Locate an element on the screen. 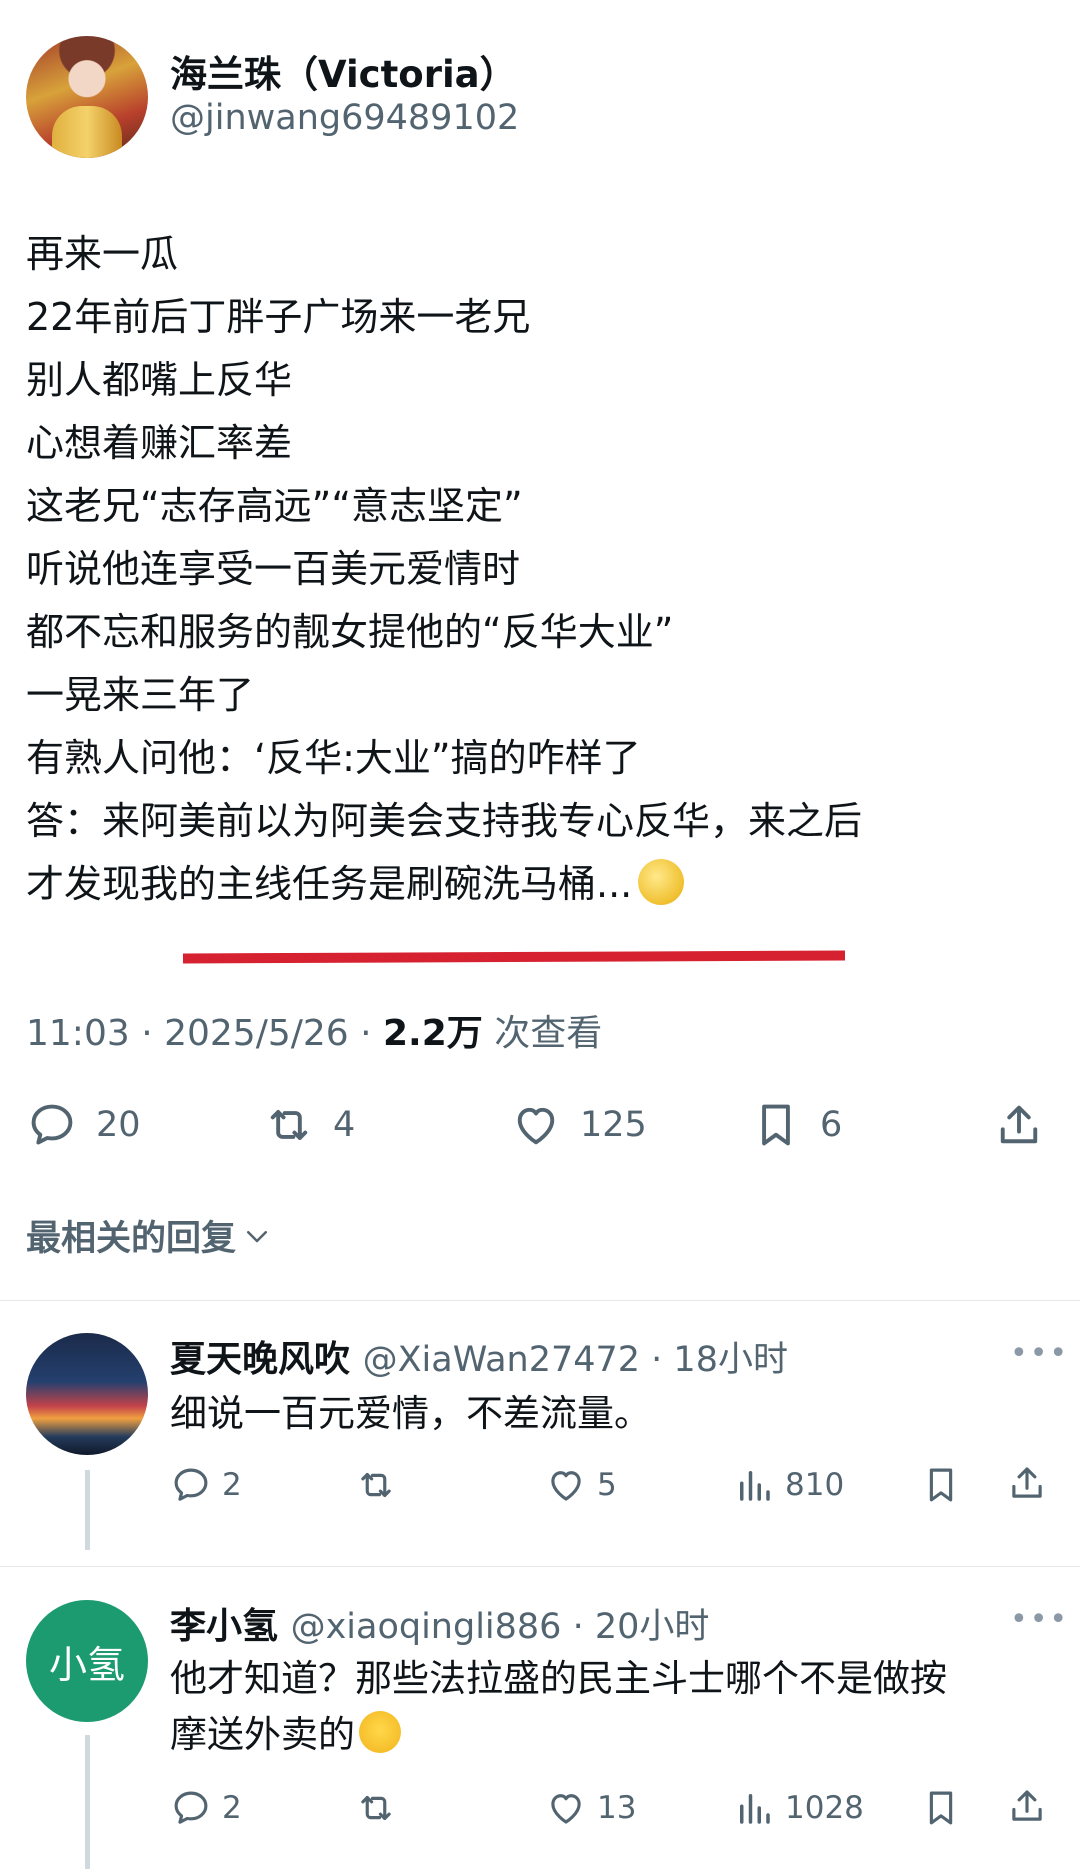  like-count: 13 is located at coordinates (617, 1808).